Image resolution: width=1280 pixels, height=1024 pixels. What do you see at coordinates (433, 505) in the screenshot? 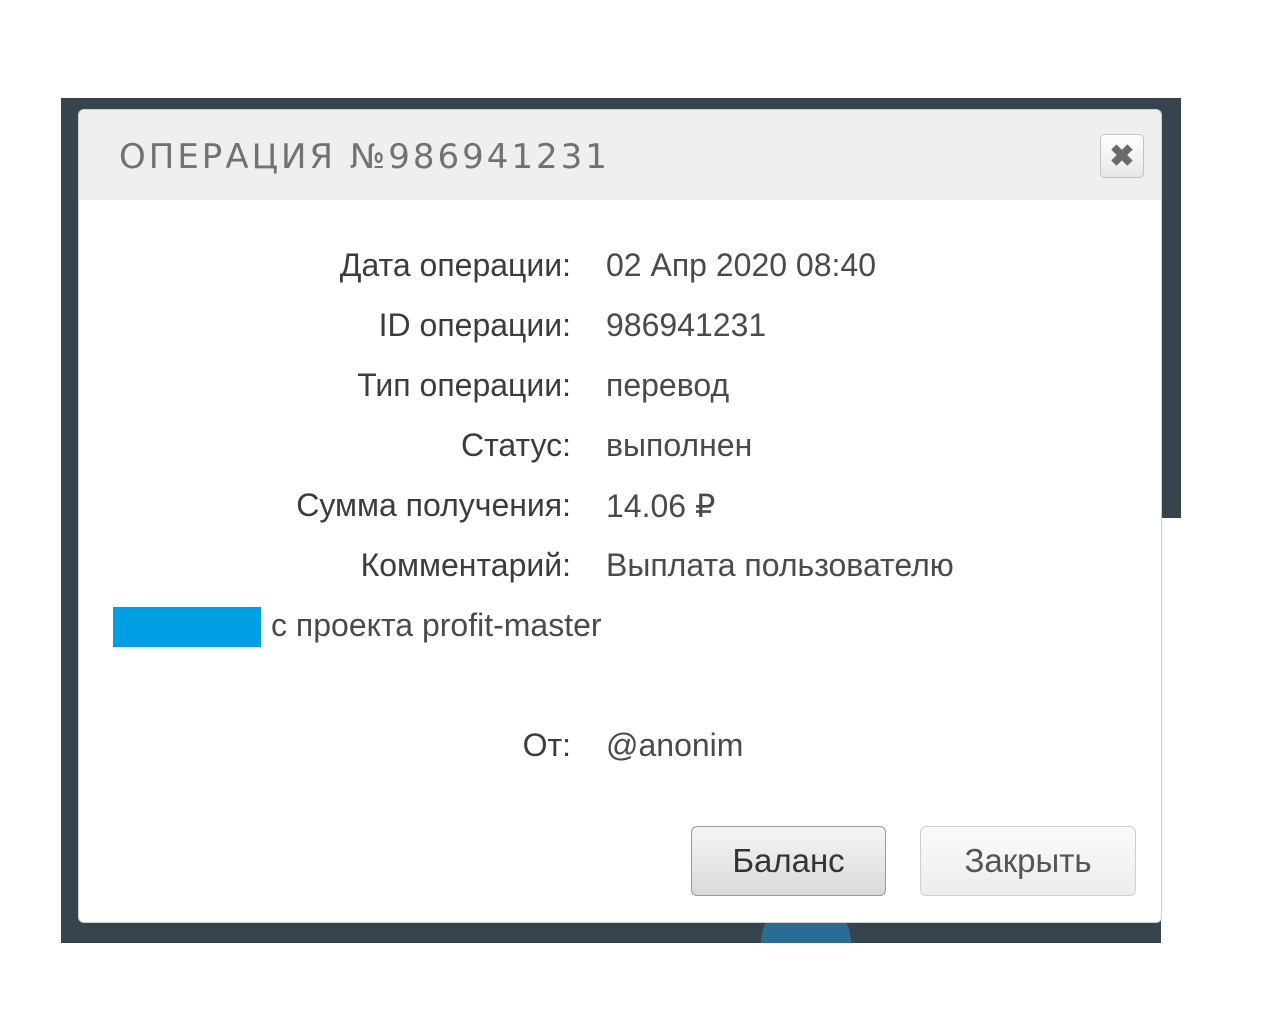
I see `detail-label: Сумма получения:` at bounding box center [433, 505].